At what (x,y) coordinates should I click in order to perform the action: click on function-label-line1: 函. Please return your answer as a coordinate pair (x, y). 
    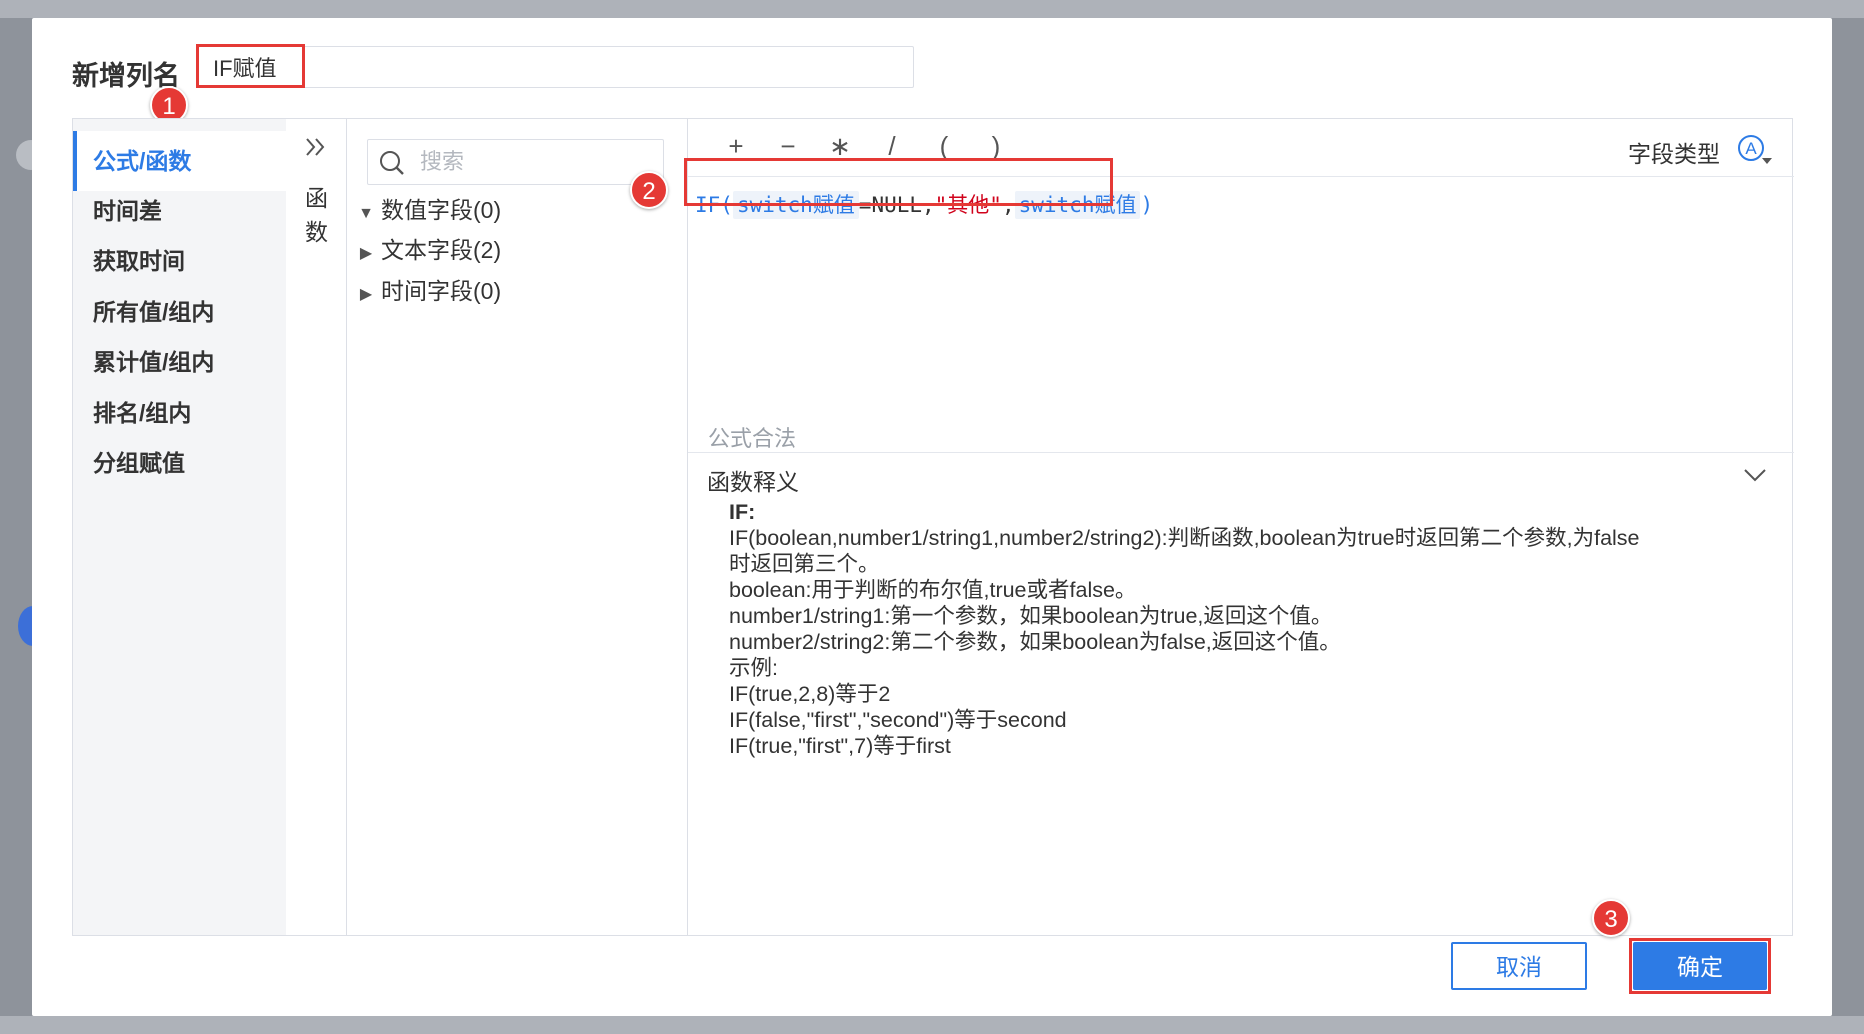
    Looking at the image, I should click on (316, 198).